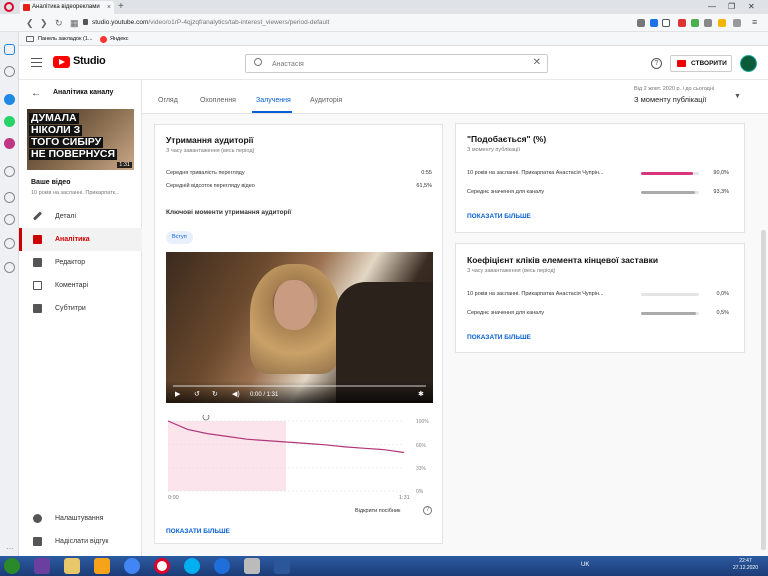  Describe the element at coordinates (80, 239) in the screenshot. I see `nav-item-analytics: Аналітика` at that location.